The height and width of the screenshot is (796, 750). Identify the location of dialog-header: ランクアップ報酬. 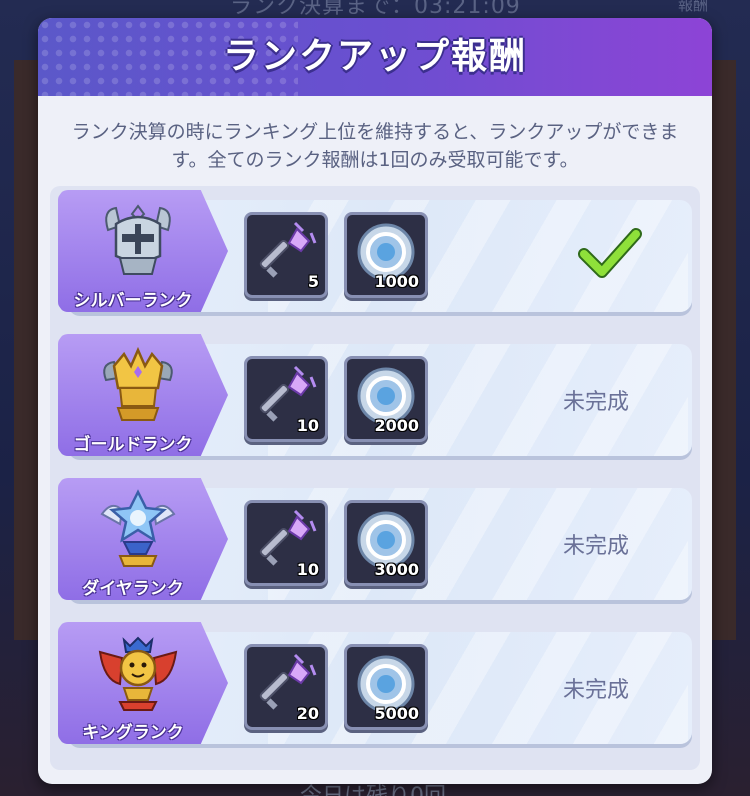
(375, 57).